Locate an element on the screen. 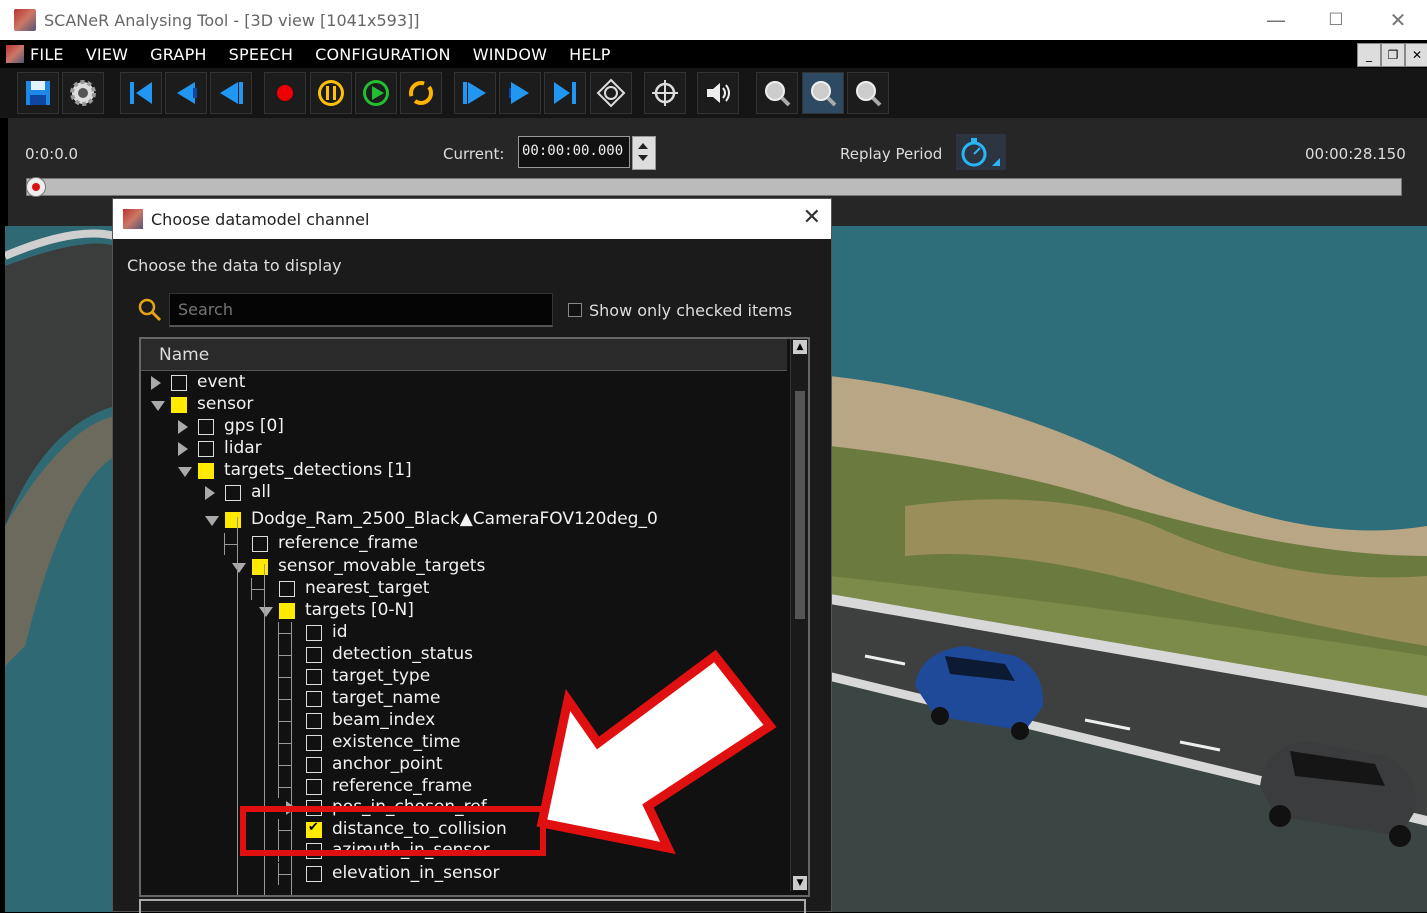 The height and width of the screenshot is (913, 1427). column-header-name: Name is located at coordinates (464, 355).